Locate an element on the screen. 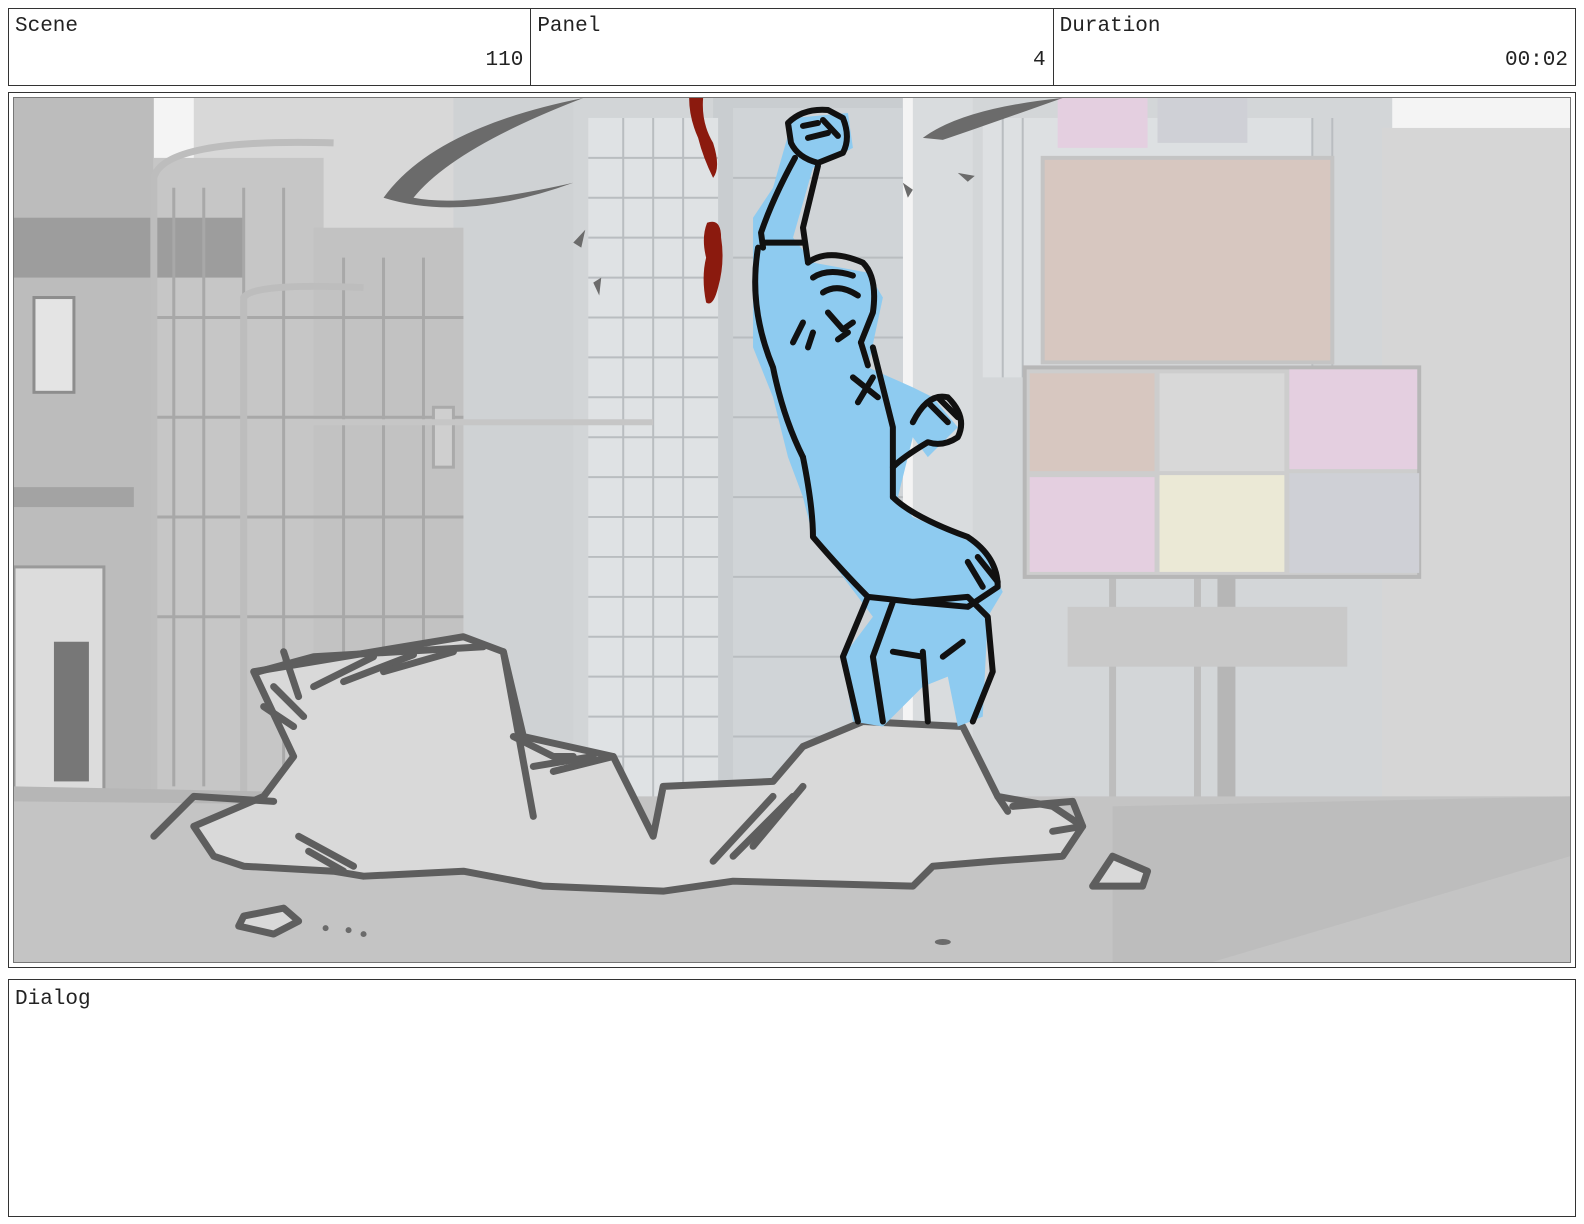 The height and width of the screenshot is (1224, 1584). panel-field: Panel 4 is located at coordinates (792, 47).